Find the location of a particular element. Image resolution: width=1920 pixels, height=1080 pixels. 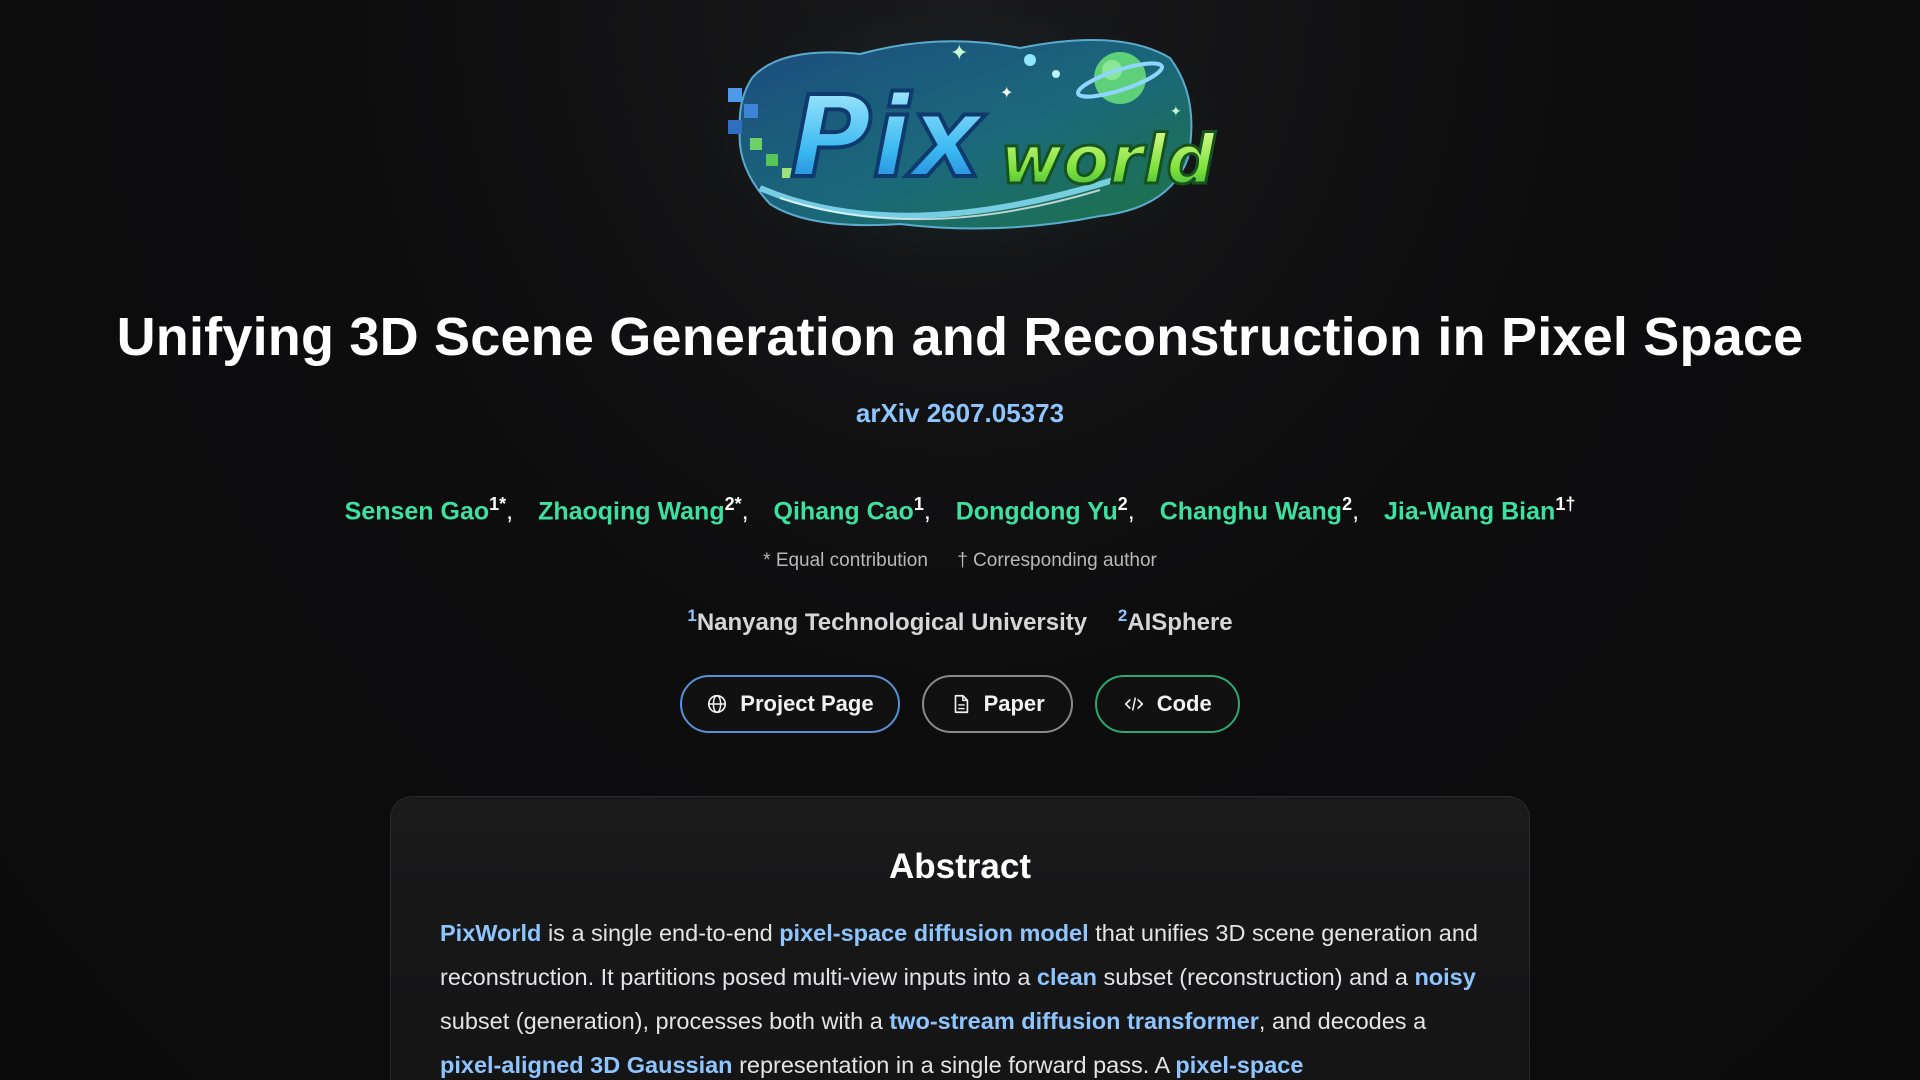

affiliation-item: 2AISphere is located at coordinates (1175, 621).